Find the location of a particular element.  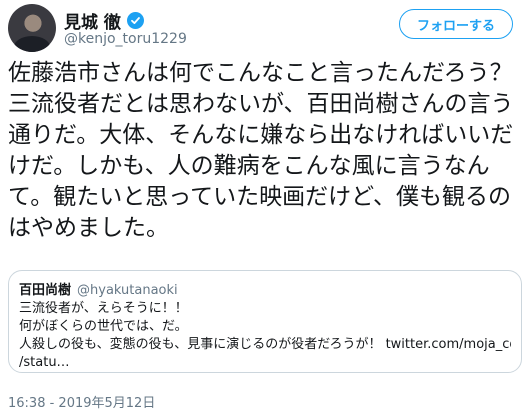

author-display-name: 見城 徹 is located at coordinates (92, 20).